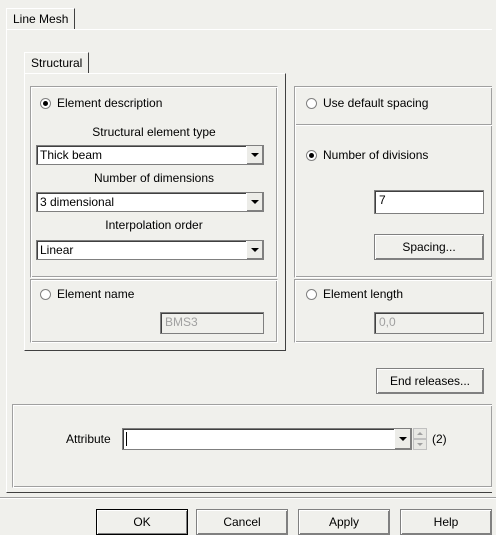  Describe the element at coordinates (150, 202) in the screenshot. I see `number-of-dimensions-select: 3 dimensional` at that location.